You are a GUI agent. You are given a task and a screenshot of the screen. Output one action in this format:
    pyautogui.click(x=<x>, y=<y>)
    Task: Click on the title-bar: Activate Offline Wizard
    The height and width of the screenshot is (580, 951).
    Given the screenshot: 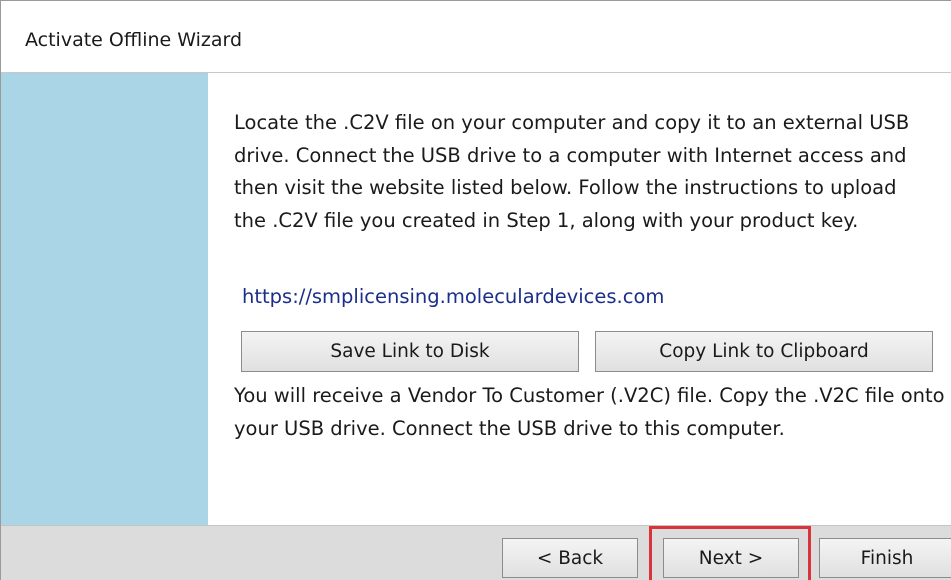 What is the action you would take?
    pyautogui.click(x=476, y=37)
    